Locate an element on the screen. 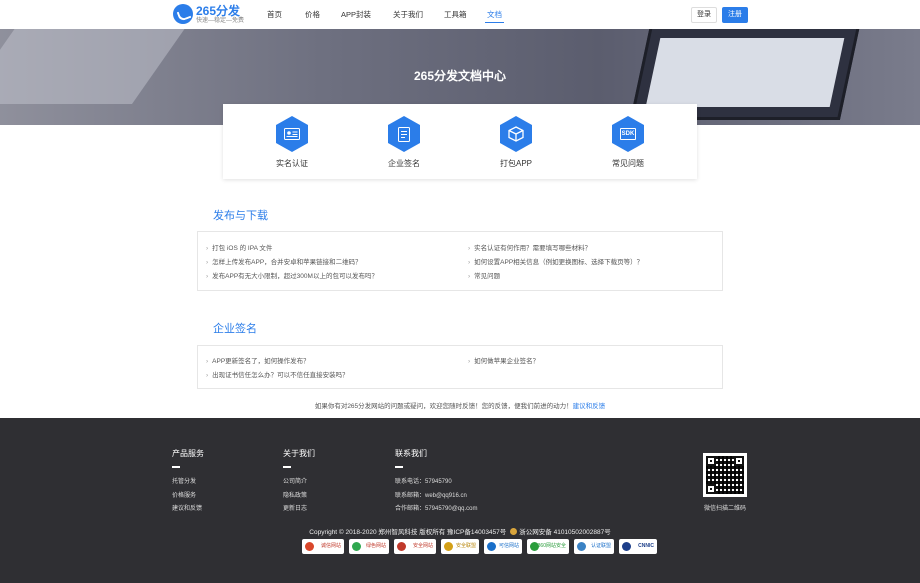 This screenshot has width=920, height=583. doc-link: 发布APP有无大小限制，超过300M以上的包可以发布吗？ is located at coordinates (292, 275).